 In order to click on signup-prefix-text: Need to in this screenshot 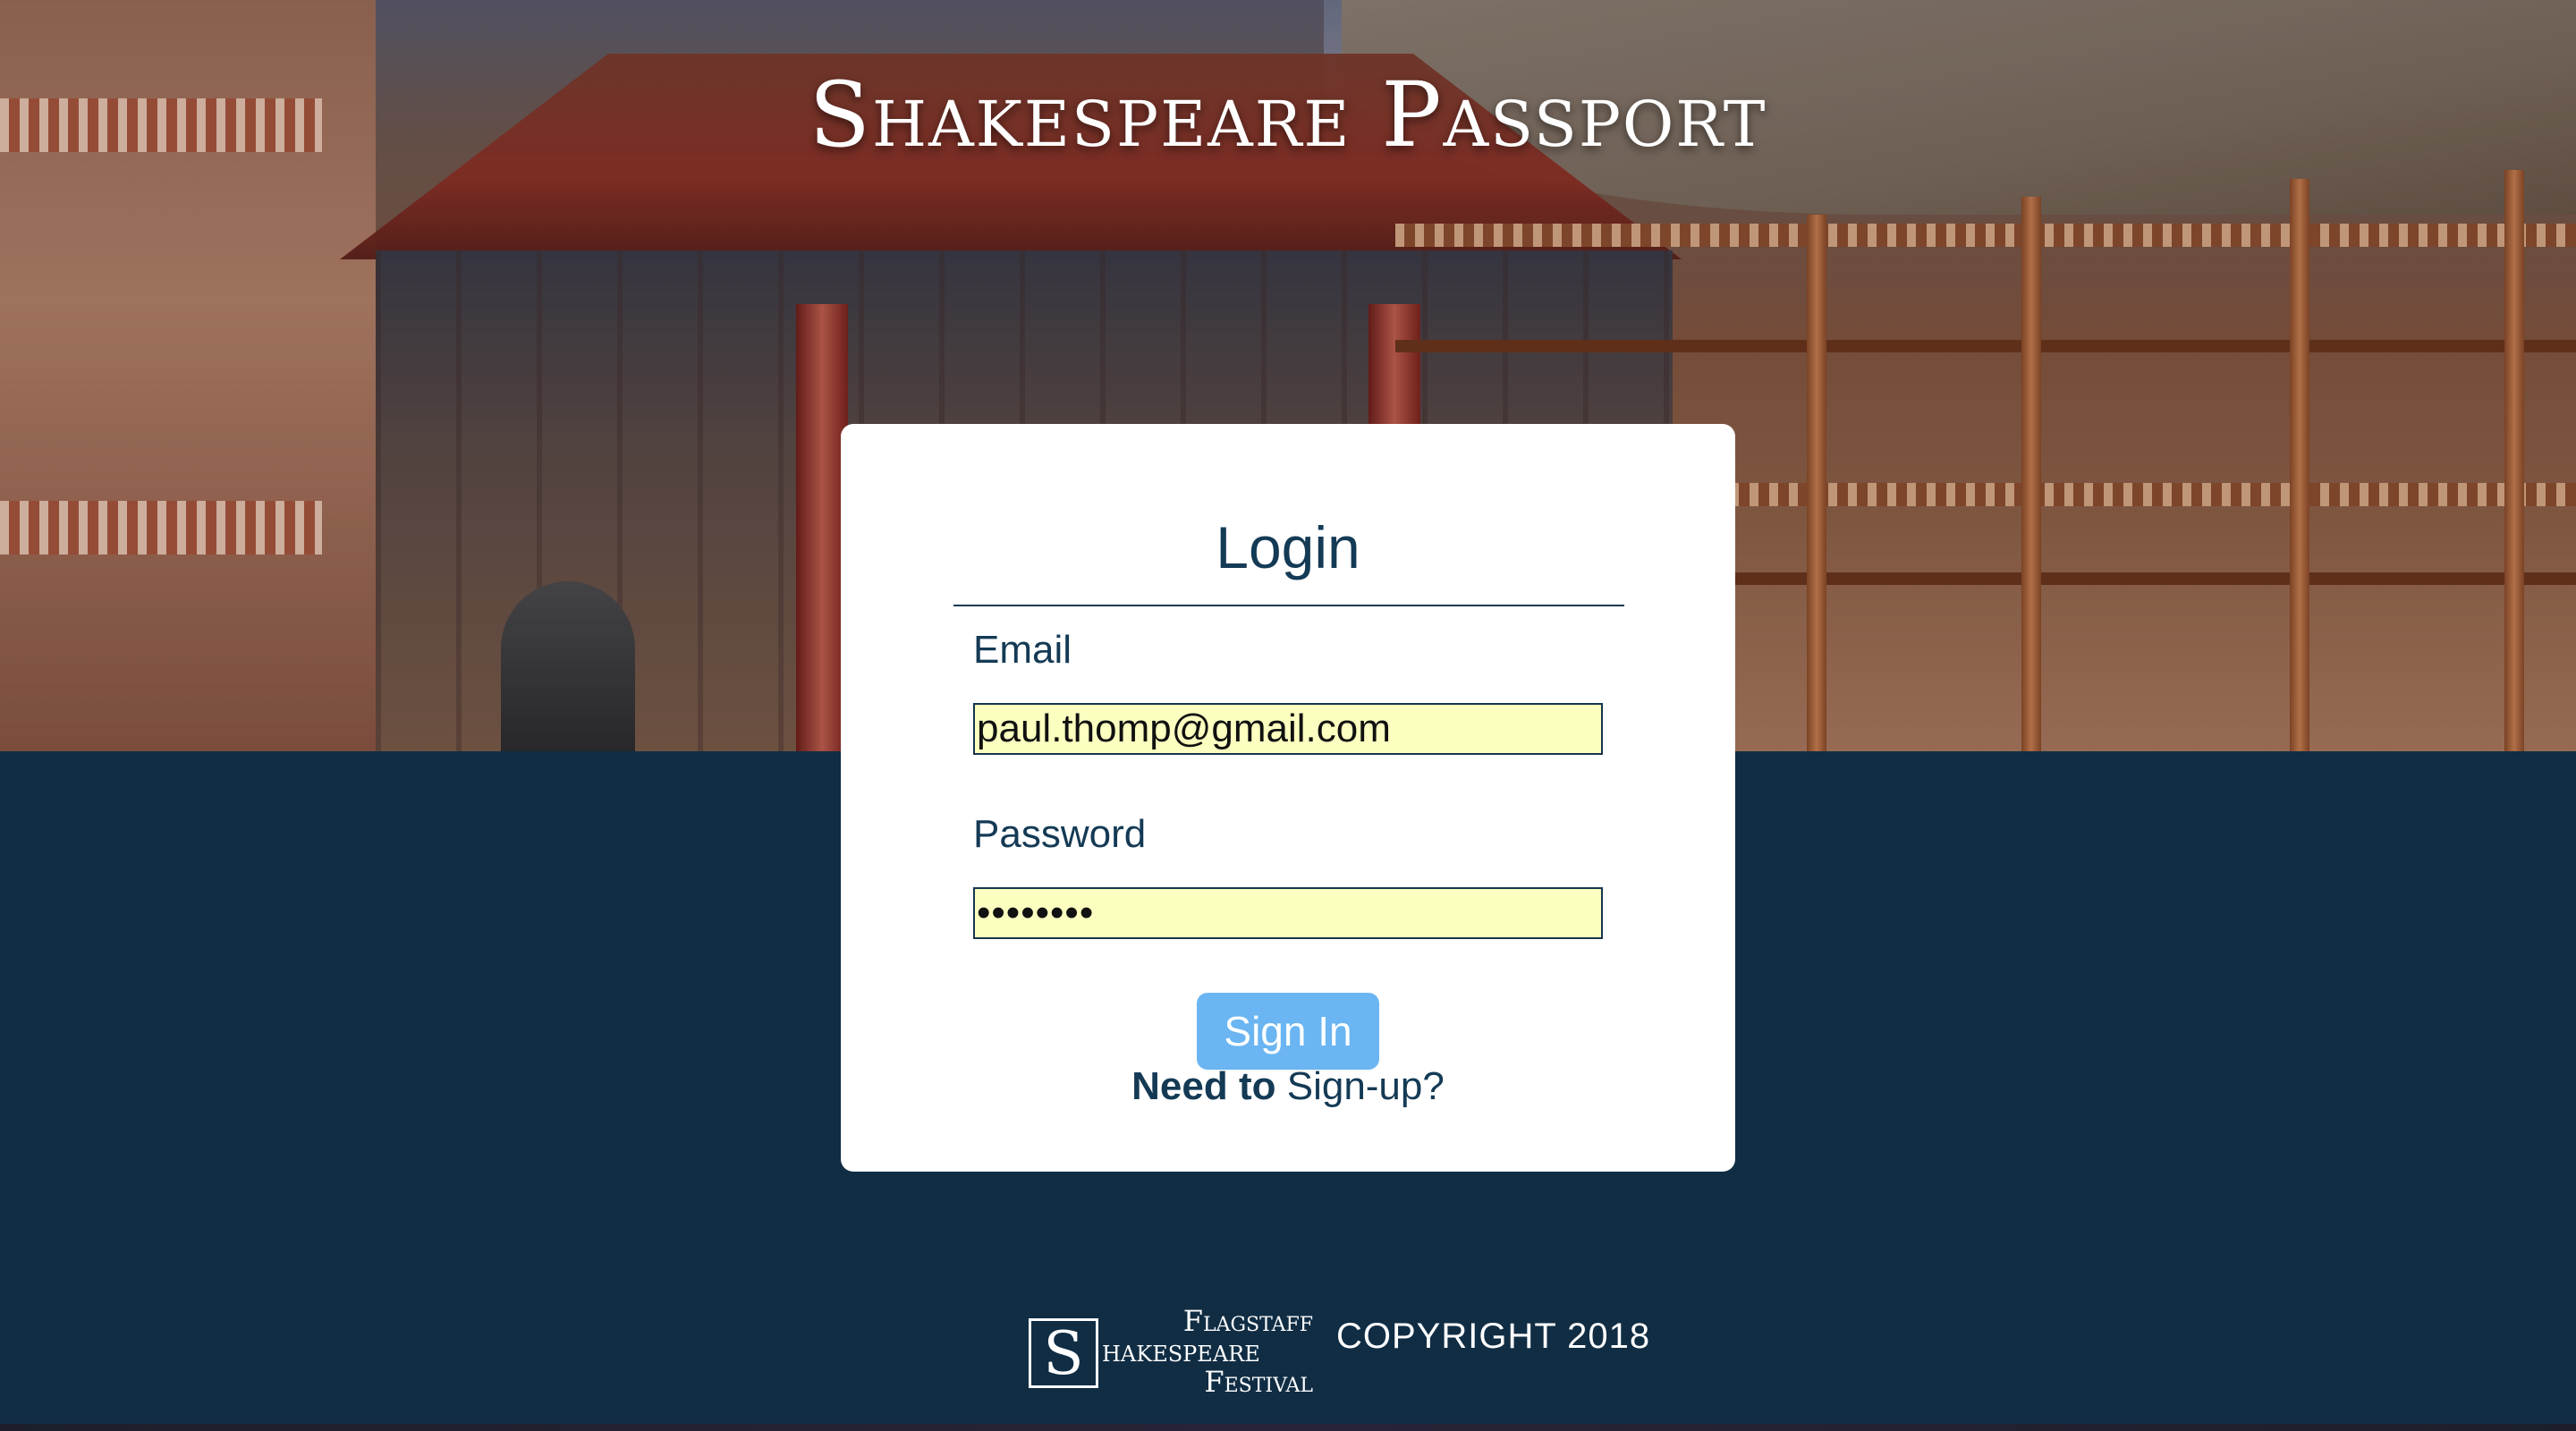, I will do `click(1203, 1086)`.